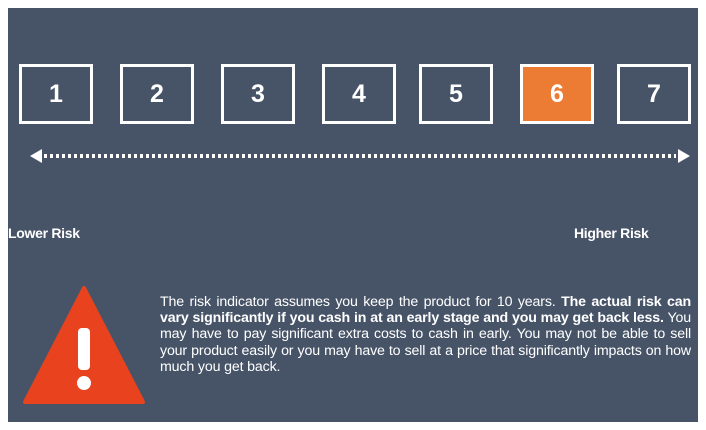 The width and height of the screenshot is (706, 430). What do you see at coordinates (611, 233) in the screenshot?
I see `higher-risk-label: Higher Risk` at bounding box center [611, 233].